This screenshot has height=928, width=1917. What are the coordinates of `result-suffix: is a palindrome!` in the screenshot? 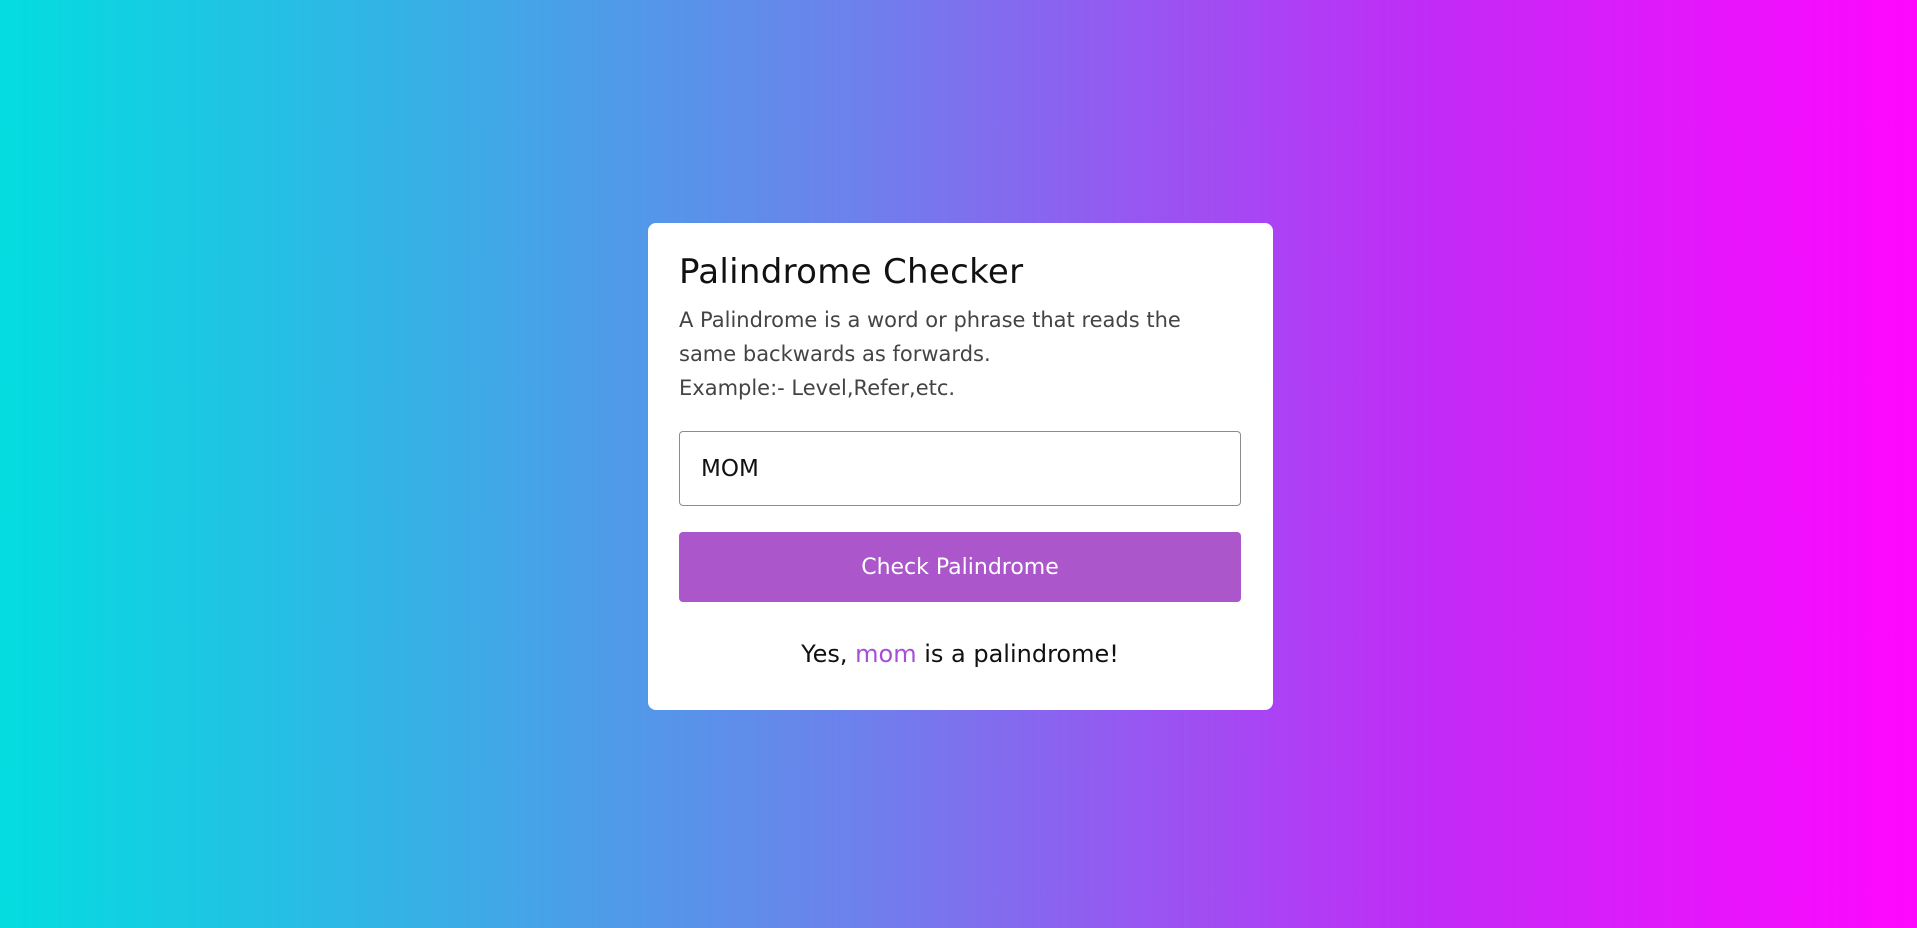 It's located at (1021, 654).